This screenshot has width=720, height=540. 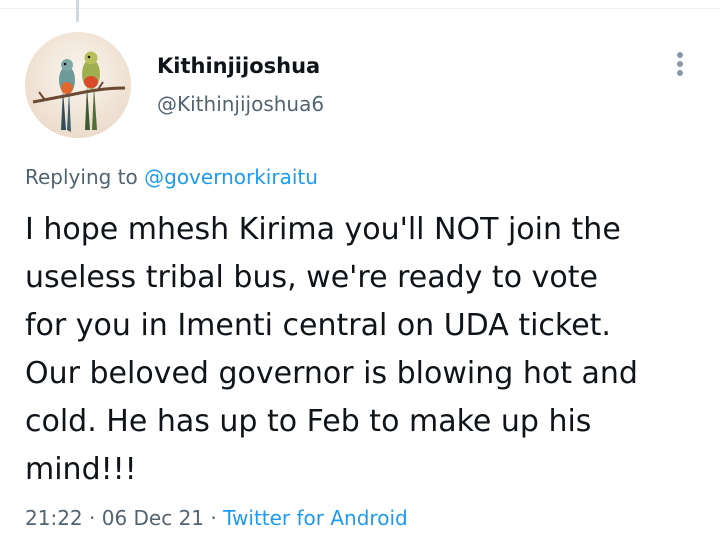 What do you see at coordinates (323, 229) in the screenshot?
I see `tweet-text-line: I hope mhesh Kirima you'll NOT join the` at bounding box center [323, 229].